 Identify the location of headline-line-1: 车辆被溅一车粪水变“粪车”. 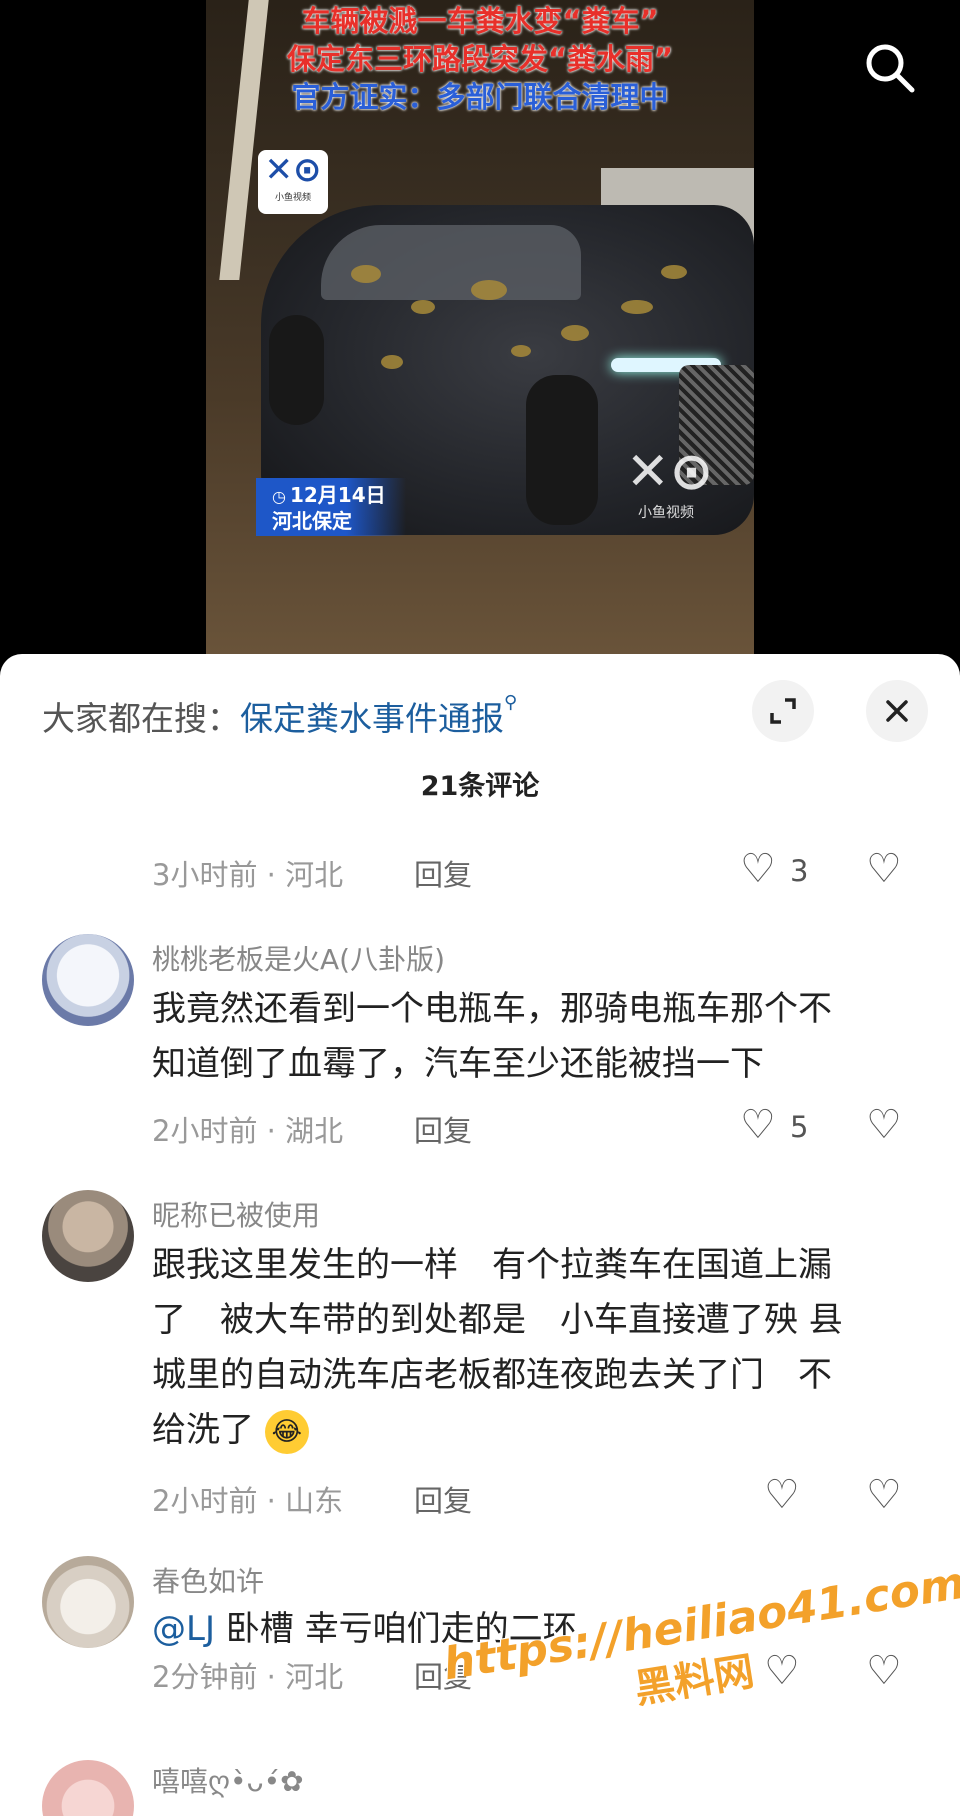
(480, 21).